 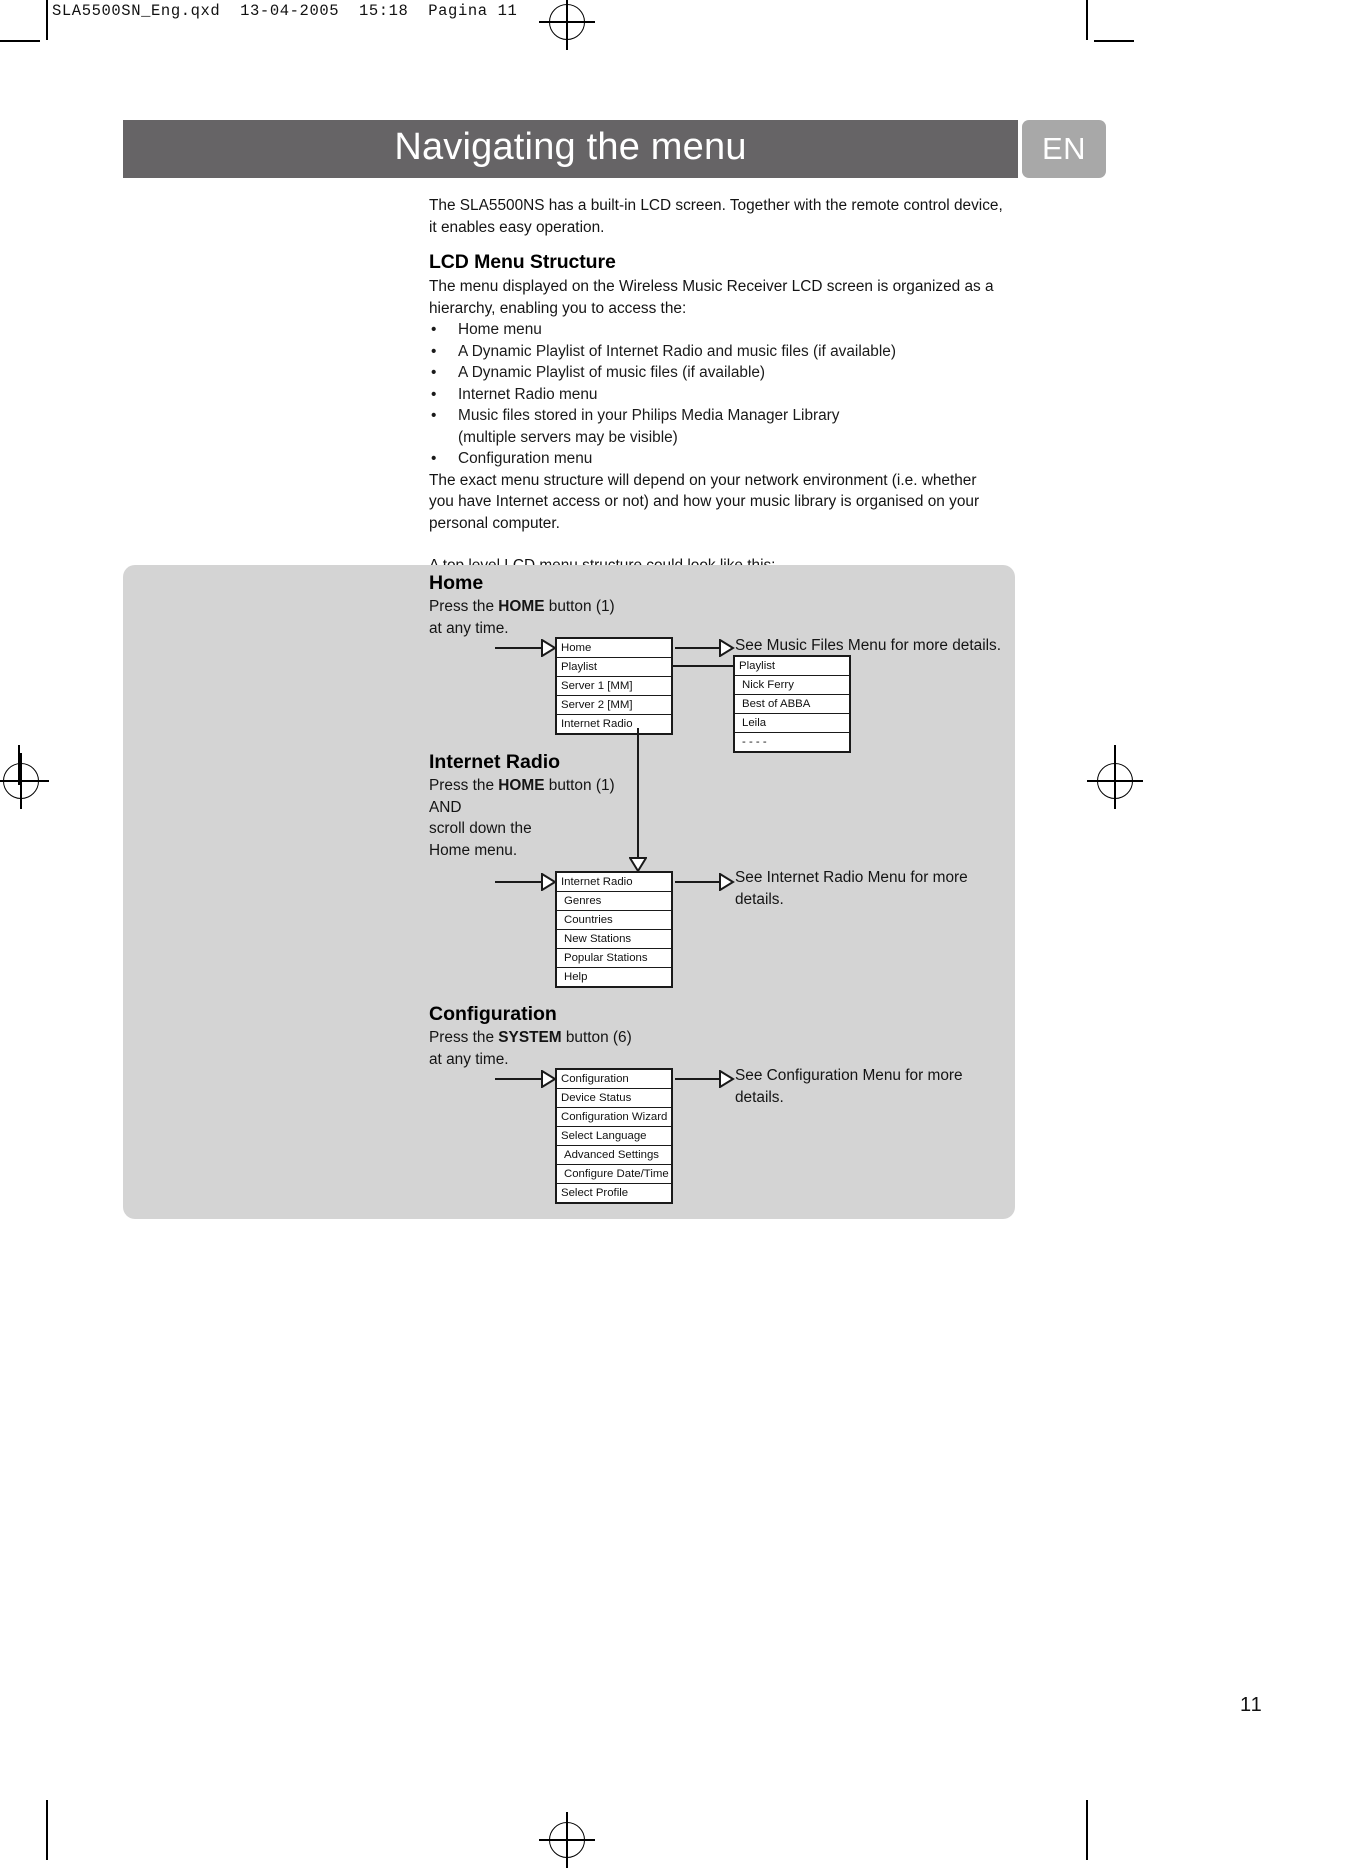 What do you see at coordinates (525, 458) in the screenshot?
I see `list-item-label: Configuration menu` at bounding box center [525, 458].